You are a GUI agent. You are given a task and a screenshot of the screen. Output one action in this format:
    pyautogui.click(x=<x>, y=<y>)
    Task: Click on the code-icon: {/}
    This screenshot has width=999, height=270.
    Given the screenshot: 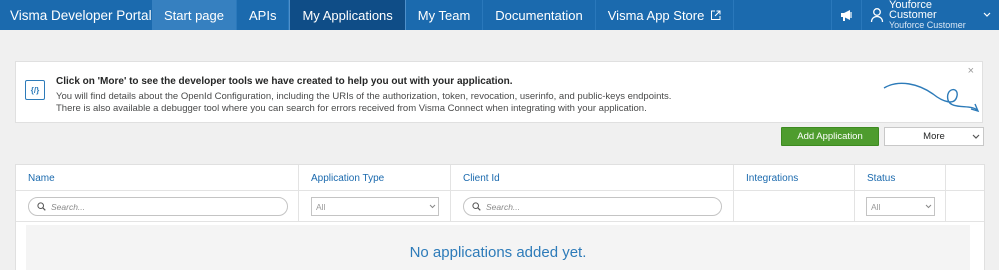 What is the action you would take?
    pyautogui.click(x=35, y=90)
    